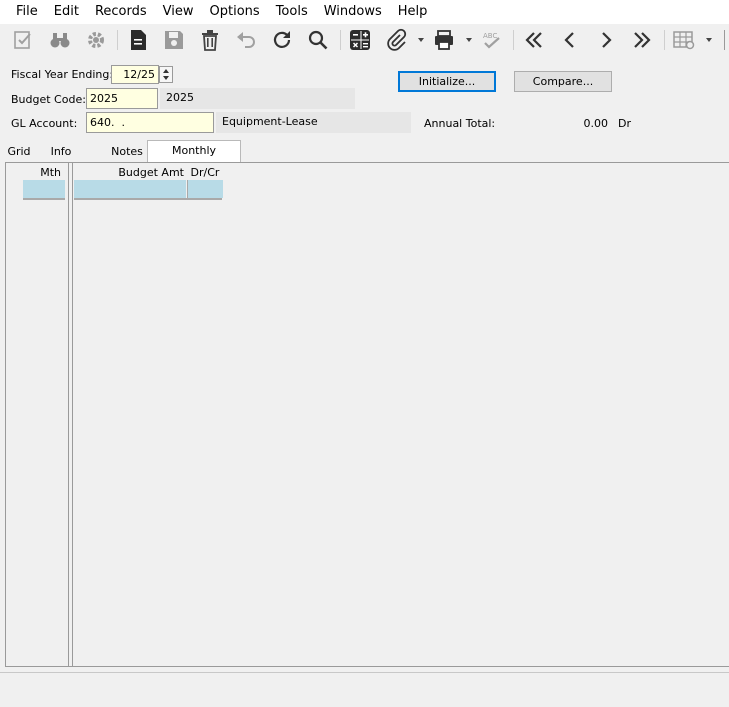  What do you see at coordinates (138, 40) in the screenshot?
I see `document-icon` at bounding box center [138, 40].